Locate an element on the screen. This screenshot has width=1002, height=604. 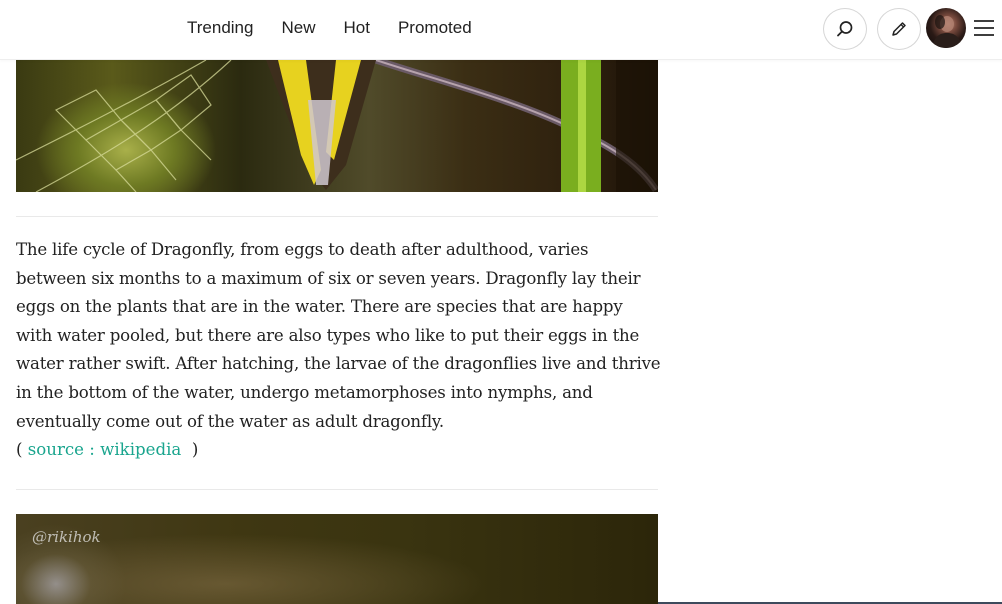
nav-hot: Hot is located at coordinates (356, 28).